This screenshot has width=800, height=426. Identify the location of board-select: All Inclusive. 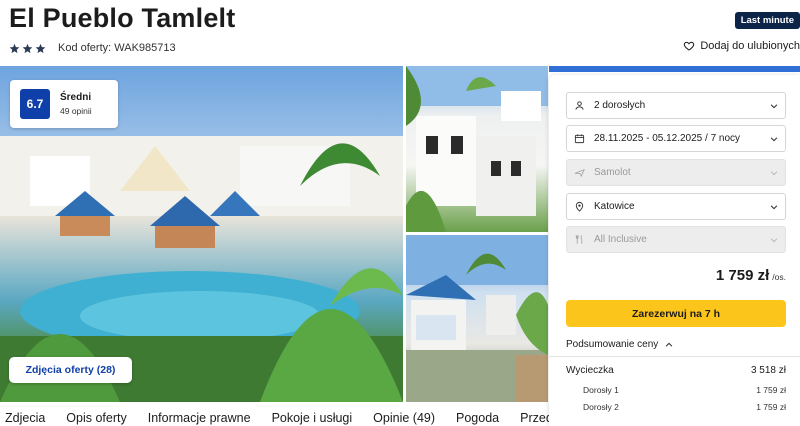
(676, 239).